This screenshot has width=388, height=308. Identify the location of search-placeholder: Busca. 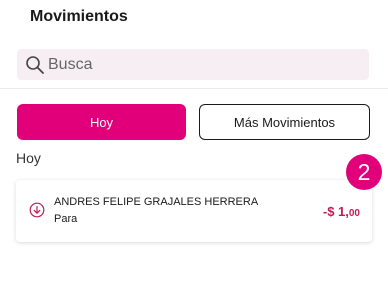
(70, 64).